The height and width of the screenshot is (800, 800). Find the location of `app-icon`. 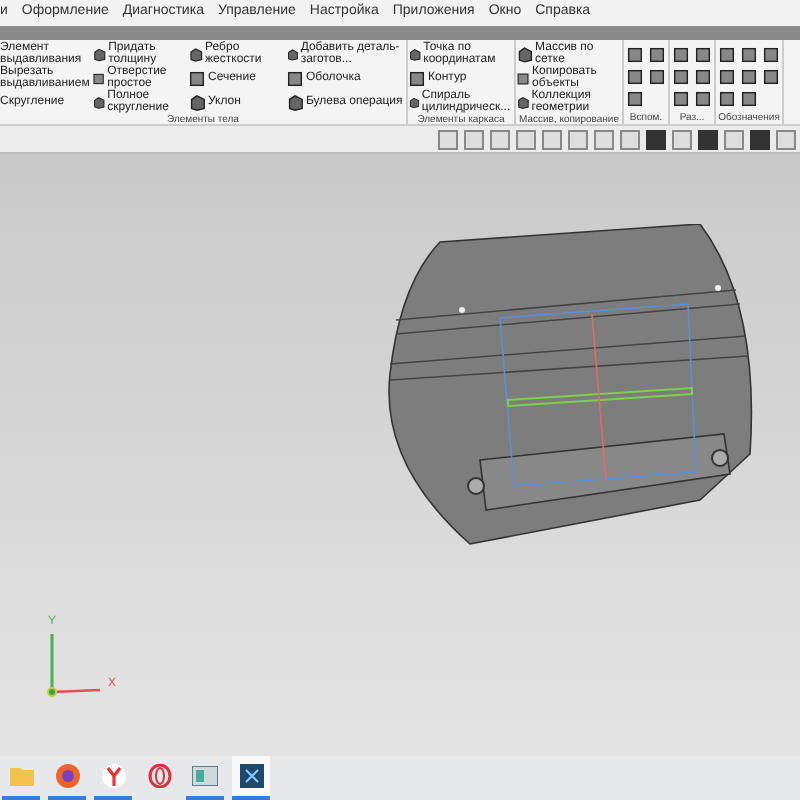

app-icon is located at coordinates (251, 776).